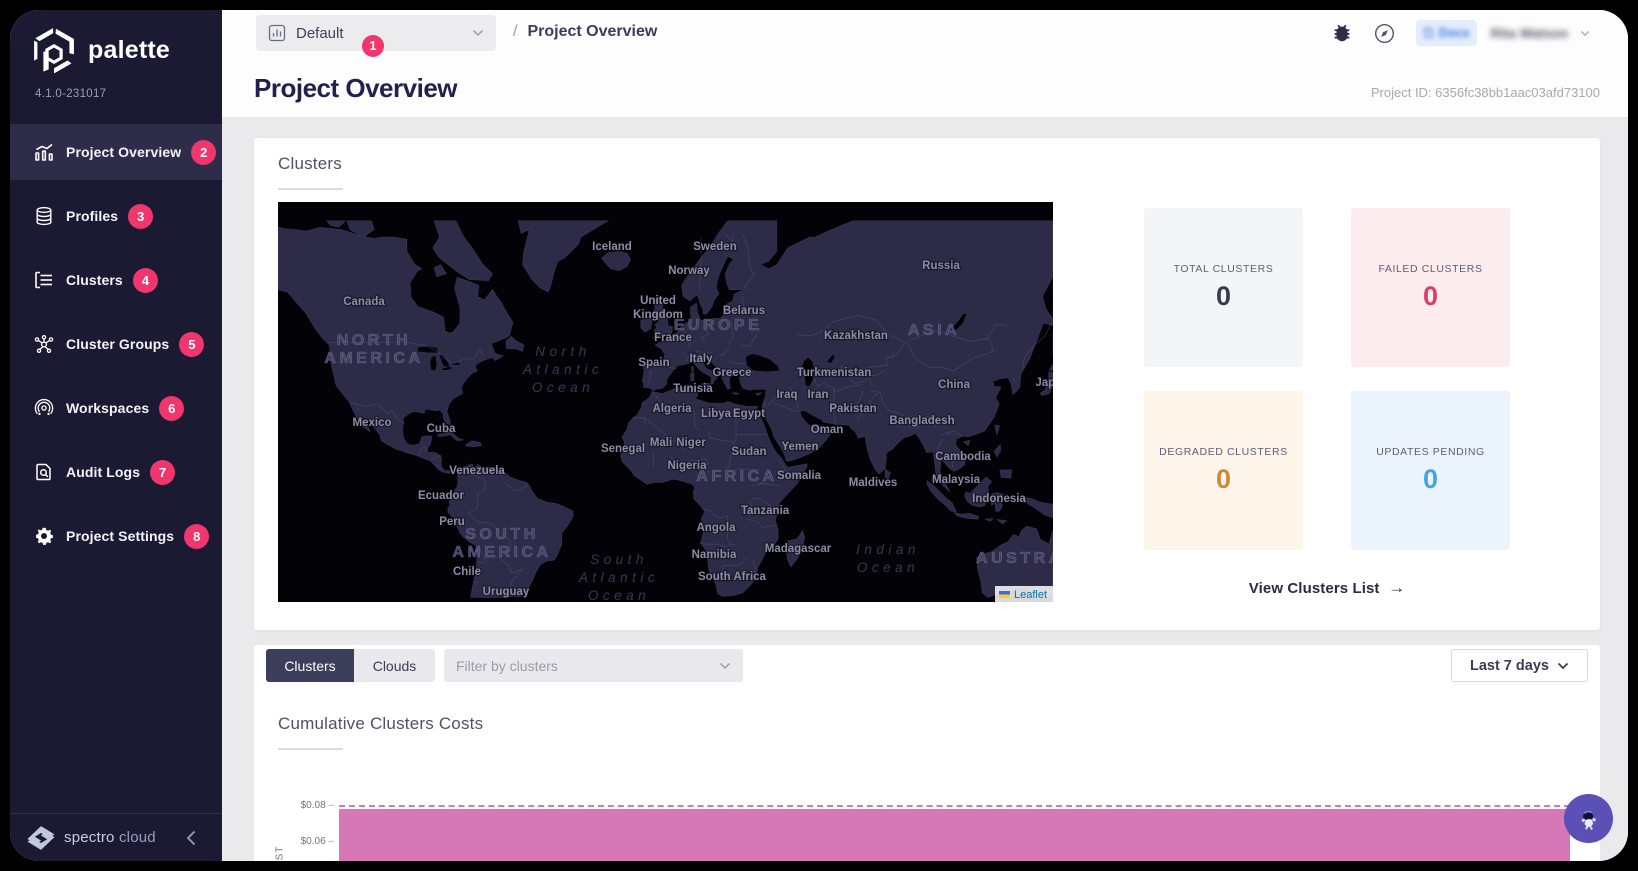 The width and height of the screenshot is (1638, 871). Describe the element at coordinates (1014, 558) in the screenshot. I see `svg-text: AUSTRALIA` at that location.